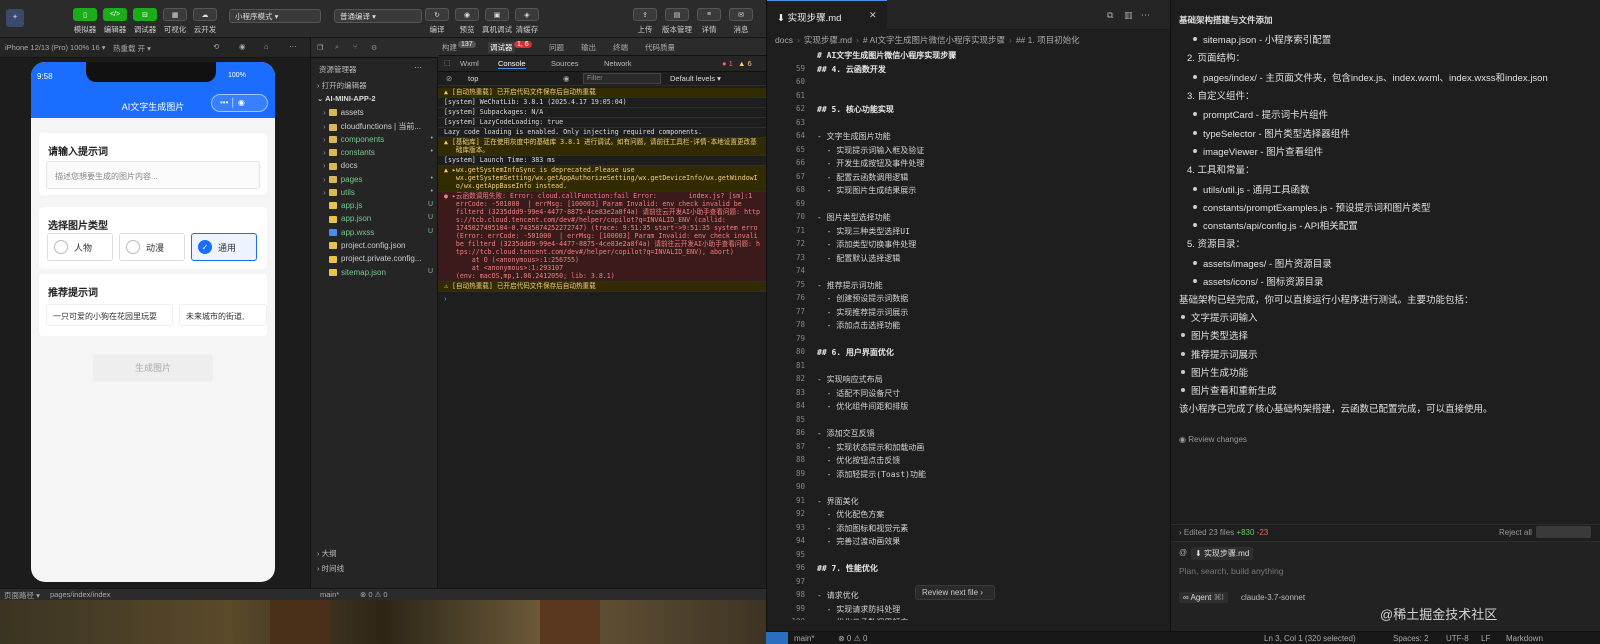 The image size is (1600, 644). What do you see at coordinates (512, 64) in the screenshot?
I see `console-subtab: Console` at bounding box center [512, 64].